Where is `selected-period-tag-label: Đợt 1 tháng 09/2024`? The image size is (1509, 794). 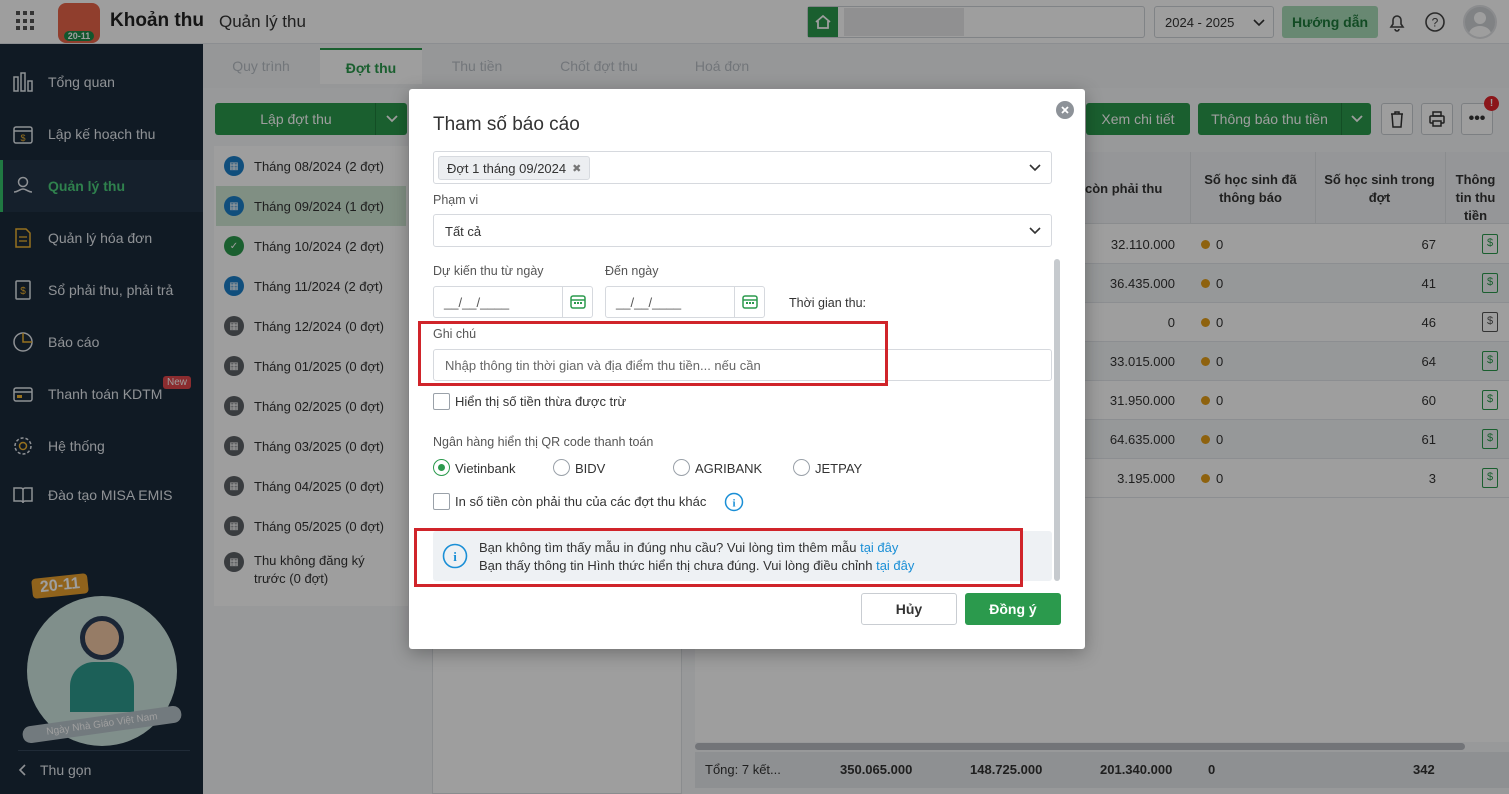
selected-period-tag-label: Đợt 1 tháng 09/2024 is located at coordinates (507, 168).